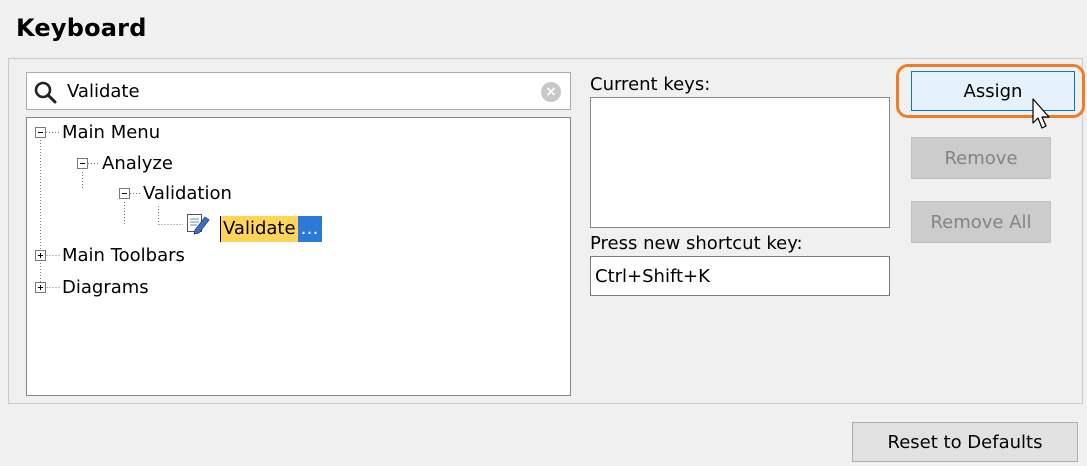  Describe the element at coordinates (40, 255) in the screenshot. I see `expand-icon-main-toolbars` at that location.